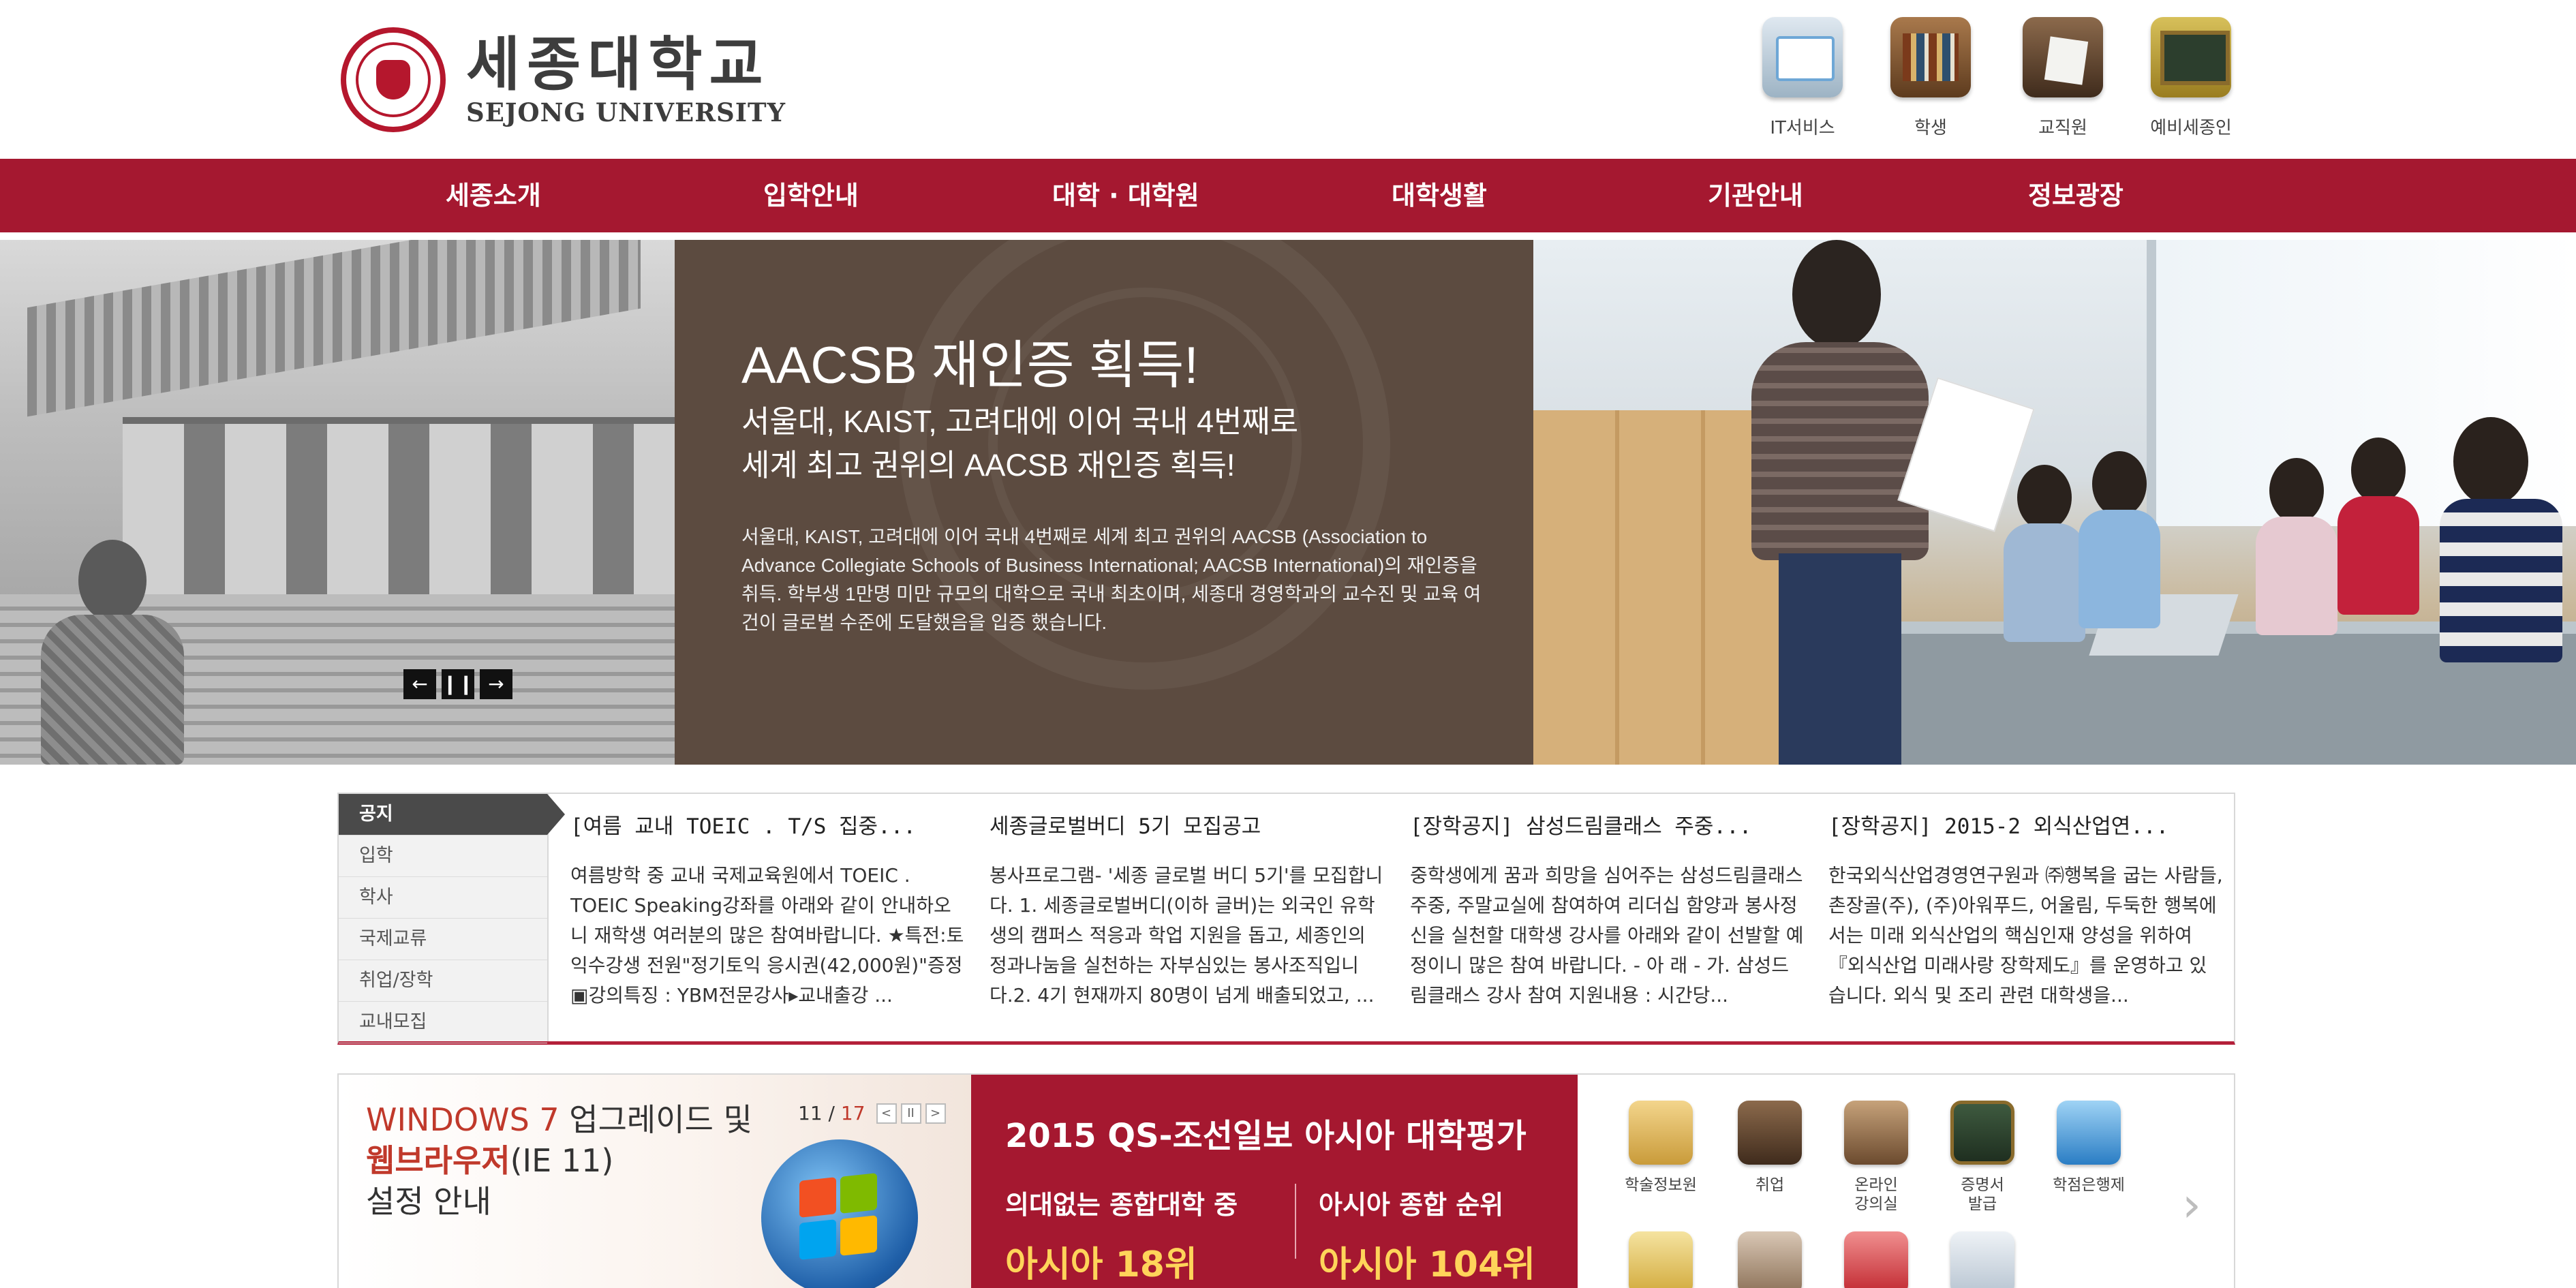 The image size is (2576, 1288). What do you see at coordinates (443, 1022) in the screenshot?
I see `tab-campus-recruit: 교내모집` at bounding box center [443, 1022].